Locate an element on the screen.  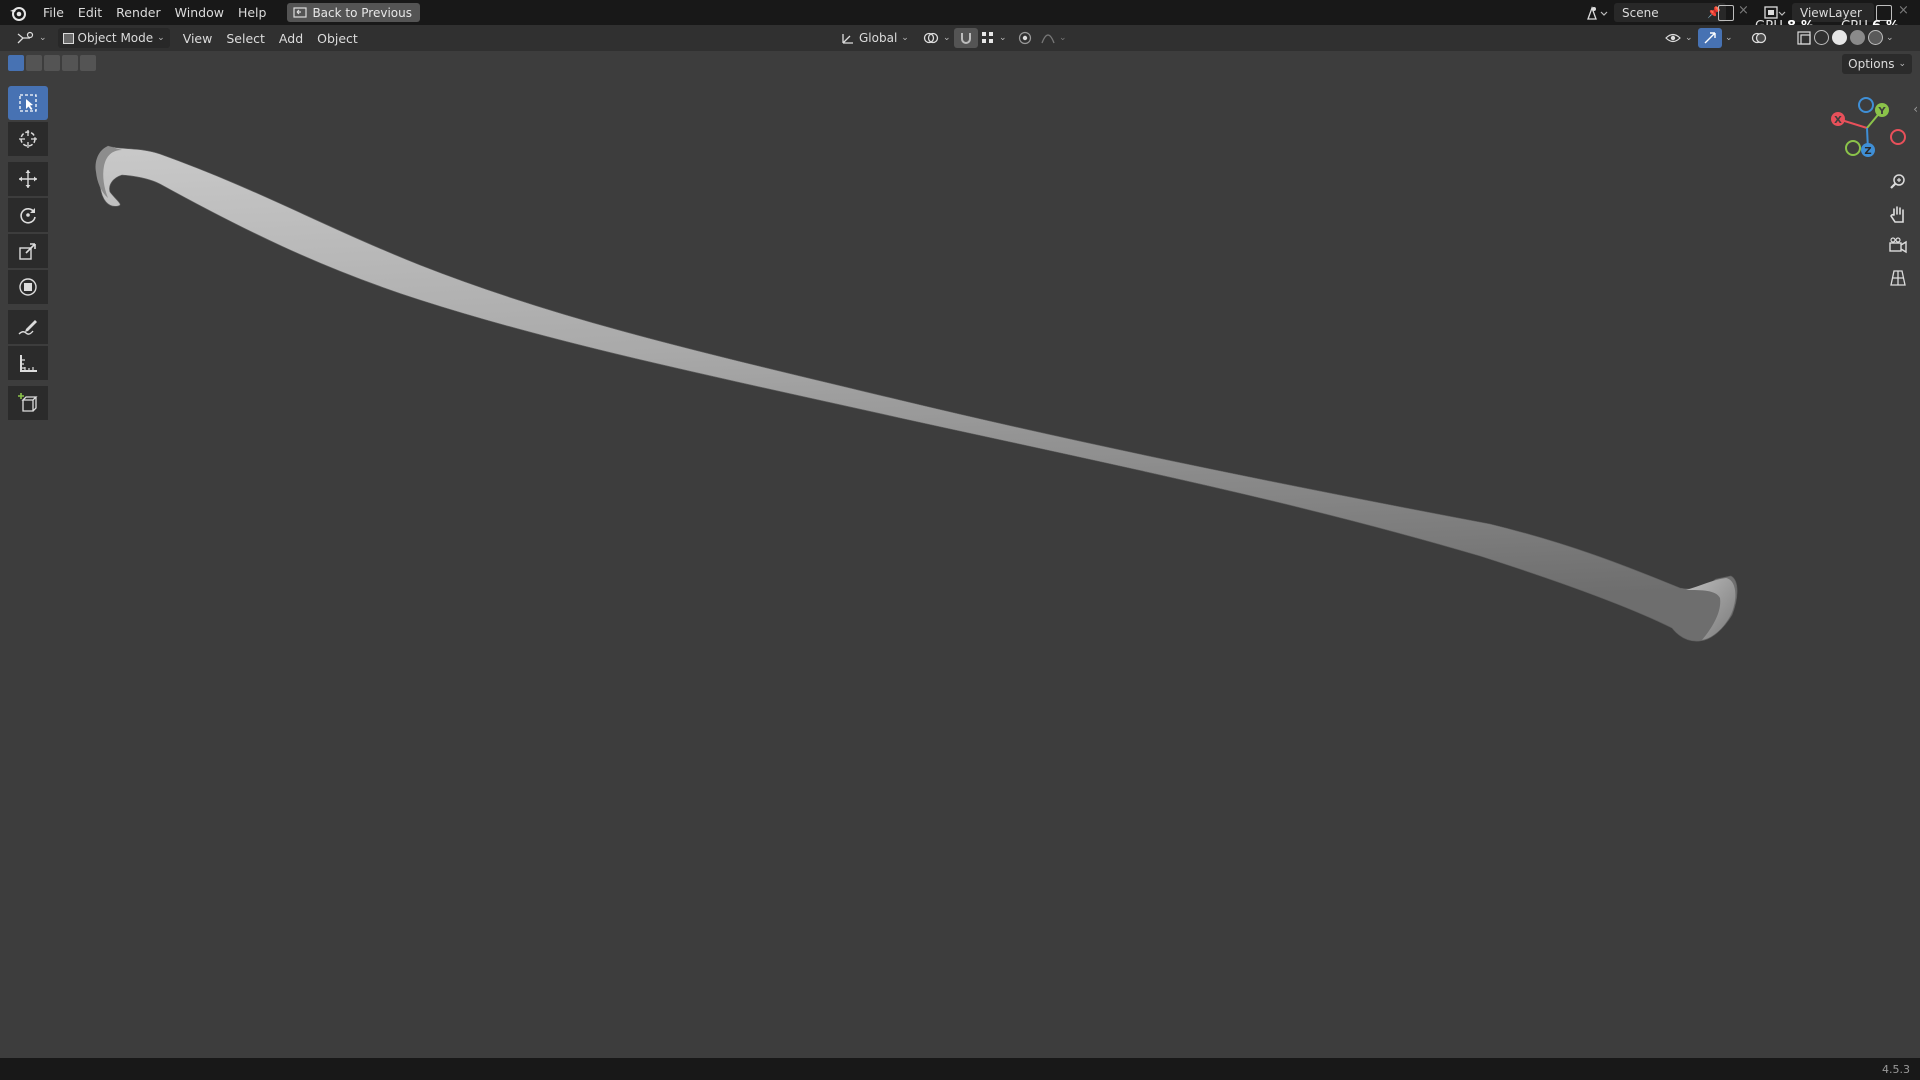
menu-render: Render is located at coordinates (138, 12).